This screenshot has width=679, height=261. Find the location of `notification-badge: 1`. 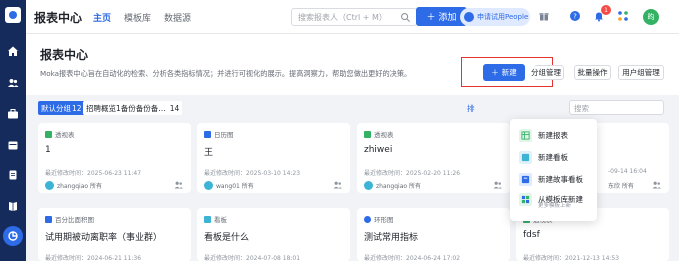

notification-badge: 1 is located at coordinates (606, 10).